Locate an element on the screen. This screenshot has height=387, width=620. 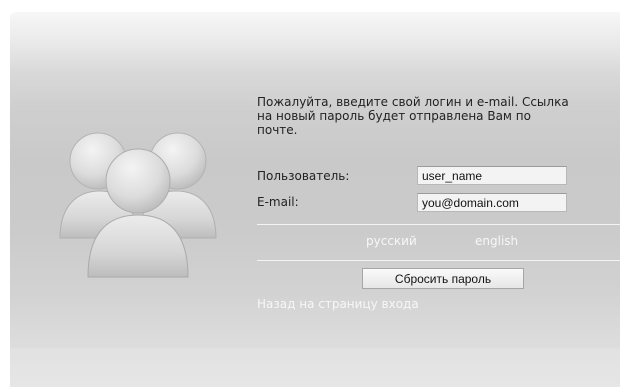
language-russian-link: русский is located at coordinates (391, 241).